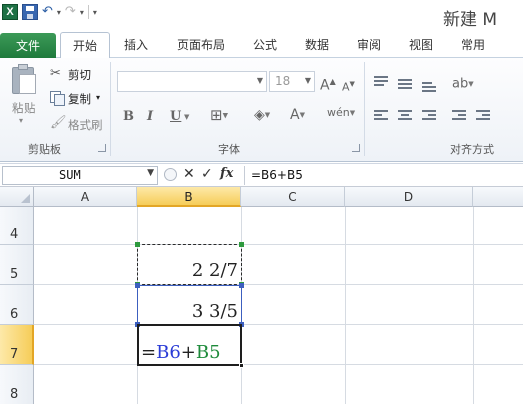 Image resolution: width=523 pixels, height=404 pixels. Describe the element at coordinates (102, 148) in the screenshot. I see `clipboard-launcher-icon` at that location.